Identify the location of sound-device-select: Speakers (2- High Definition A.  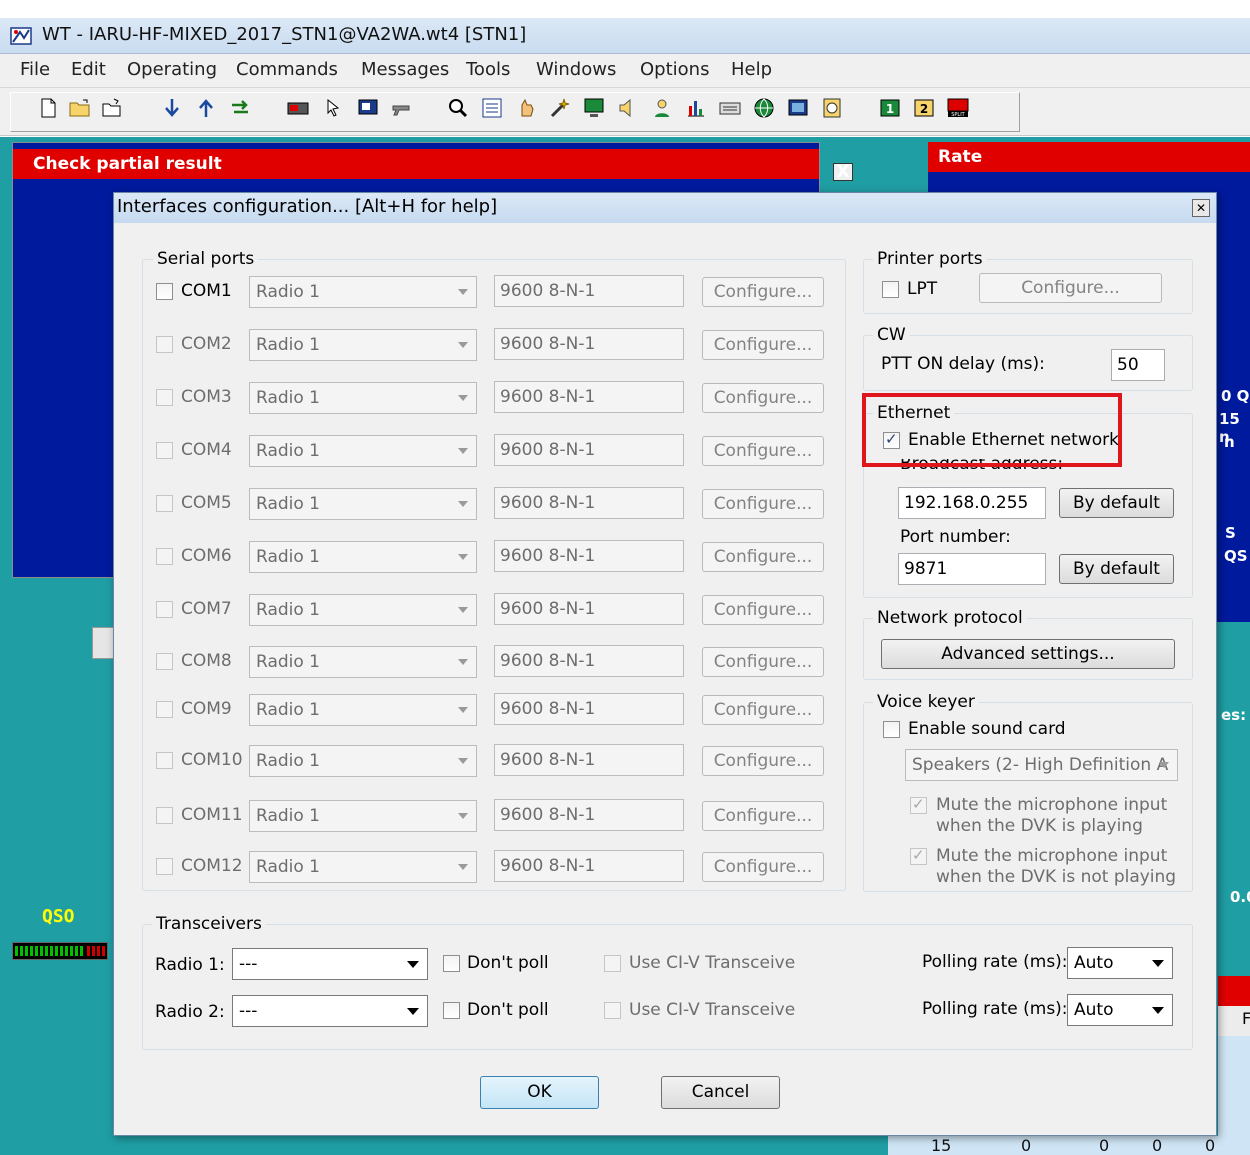
(1041, 765).